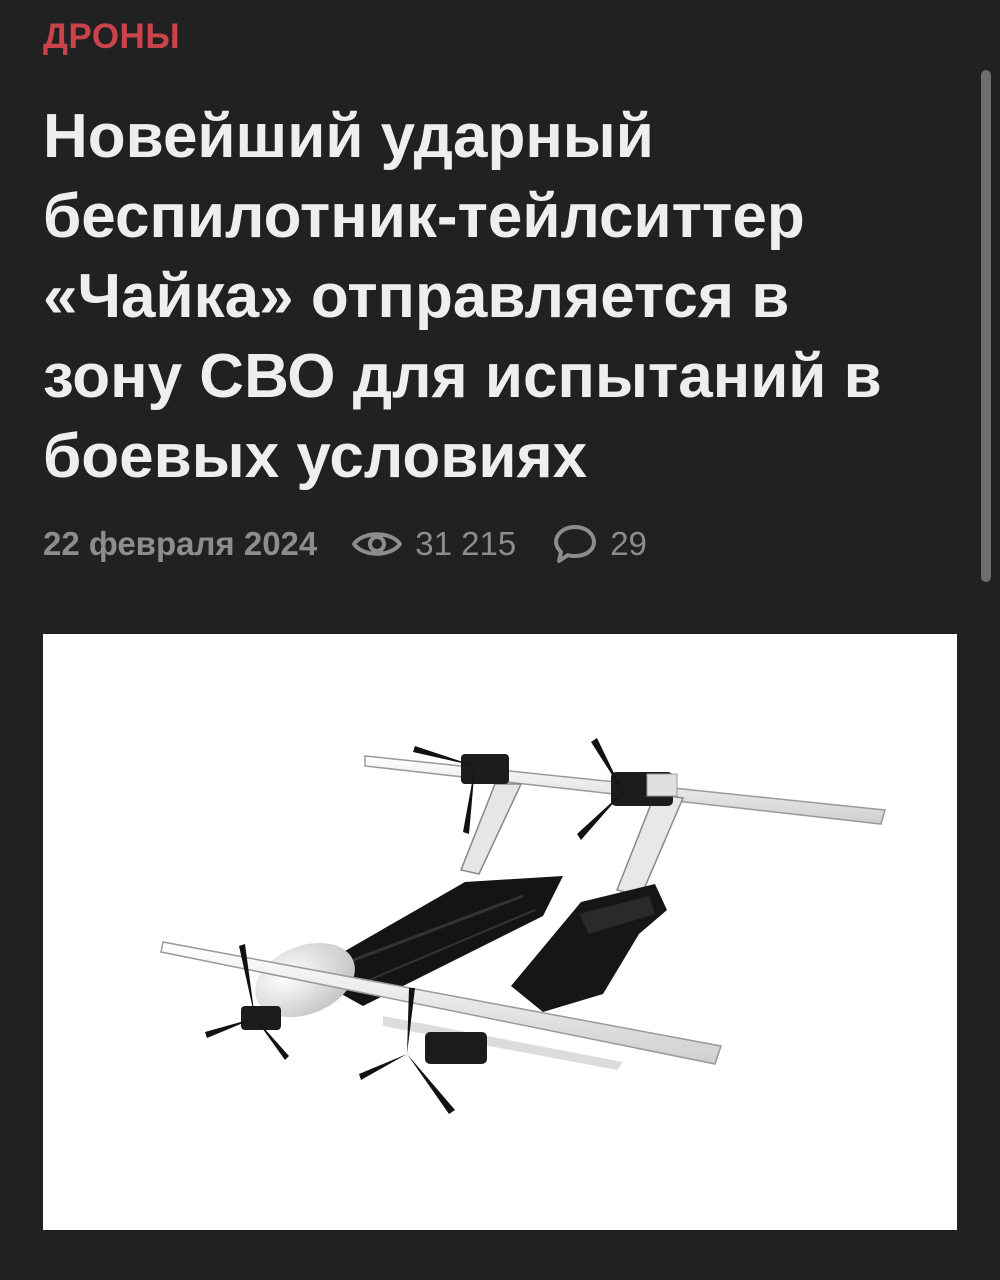 This screenshot has height=1280, width=1000. What do you see at coordinates (466, 543) in the screenshot?
I see `views-count: 31 215` at bounding box center [466, 543].